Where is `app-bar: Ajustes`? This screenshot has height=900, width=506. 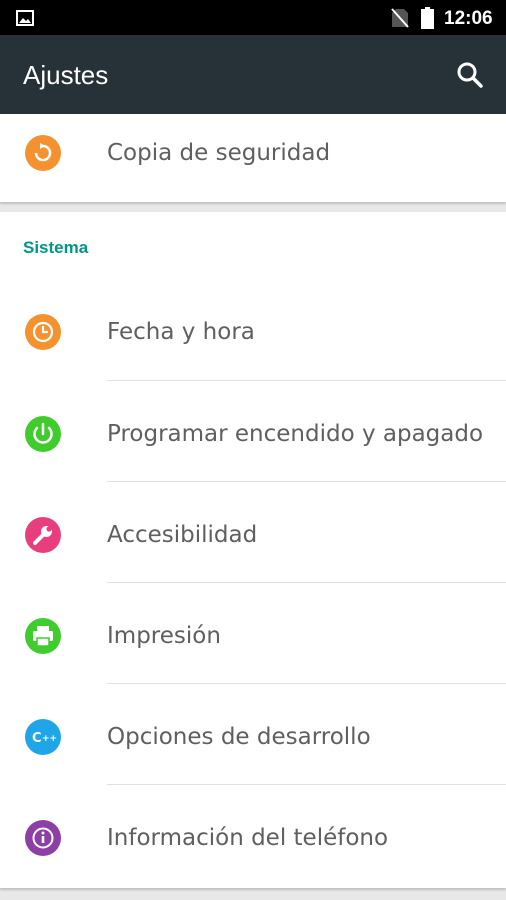 app-bar: Ajustes is located at coordinates (253, 74).